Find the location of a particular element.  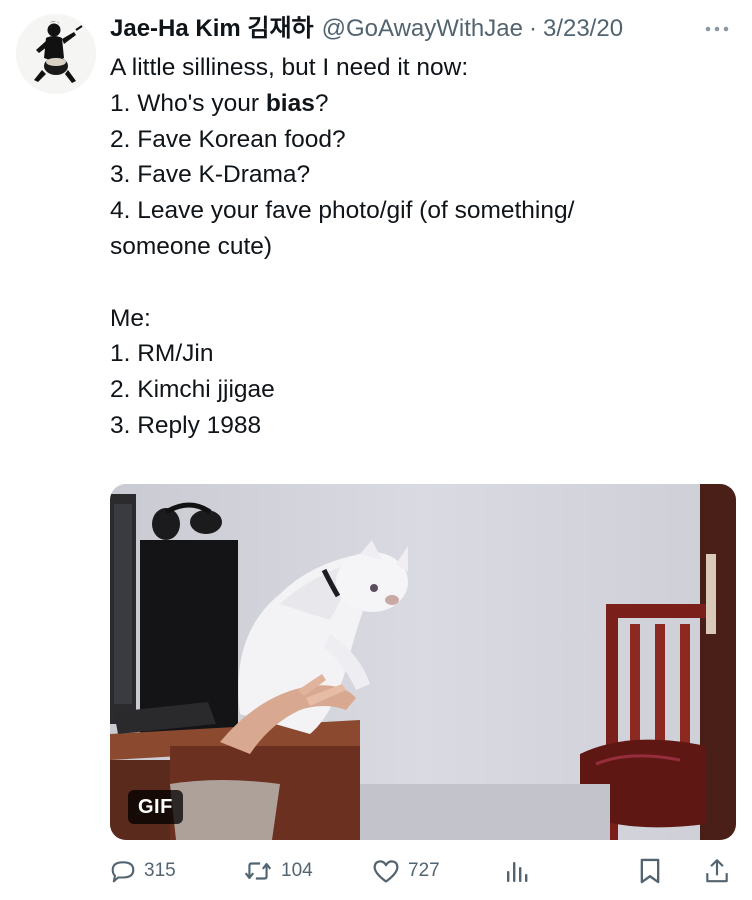

tweet-line: 2. Kimchi jjigae is located at coordinates (192, 390).